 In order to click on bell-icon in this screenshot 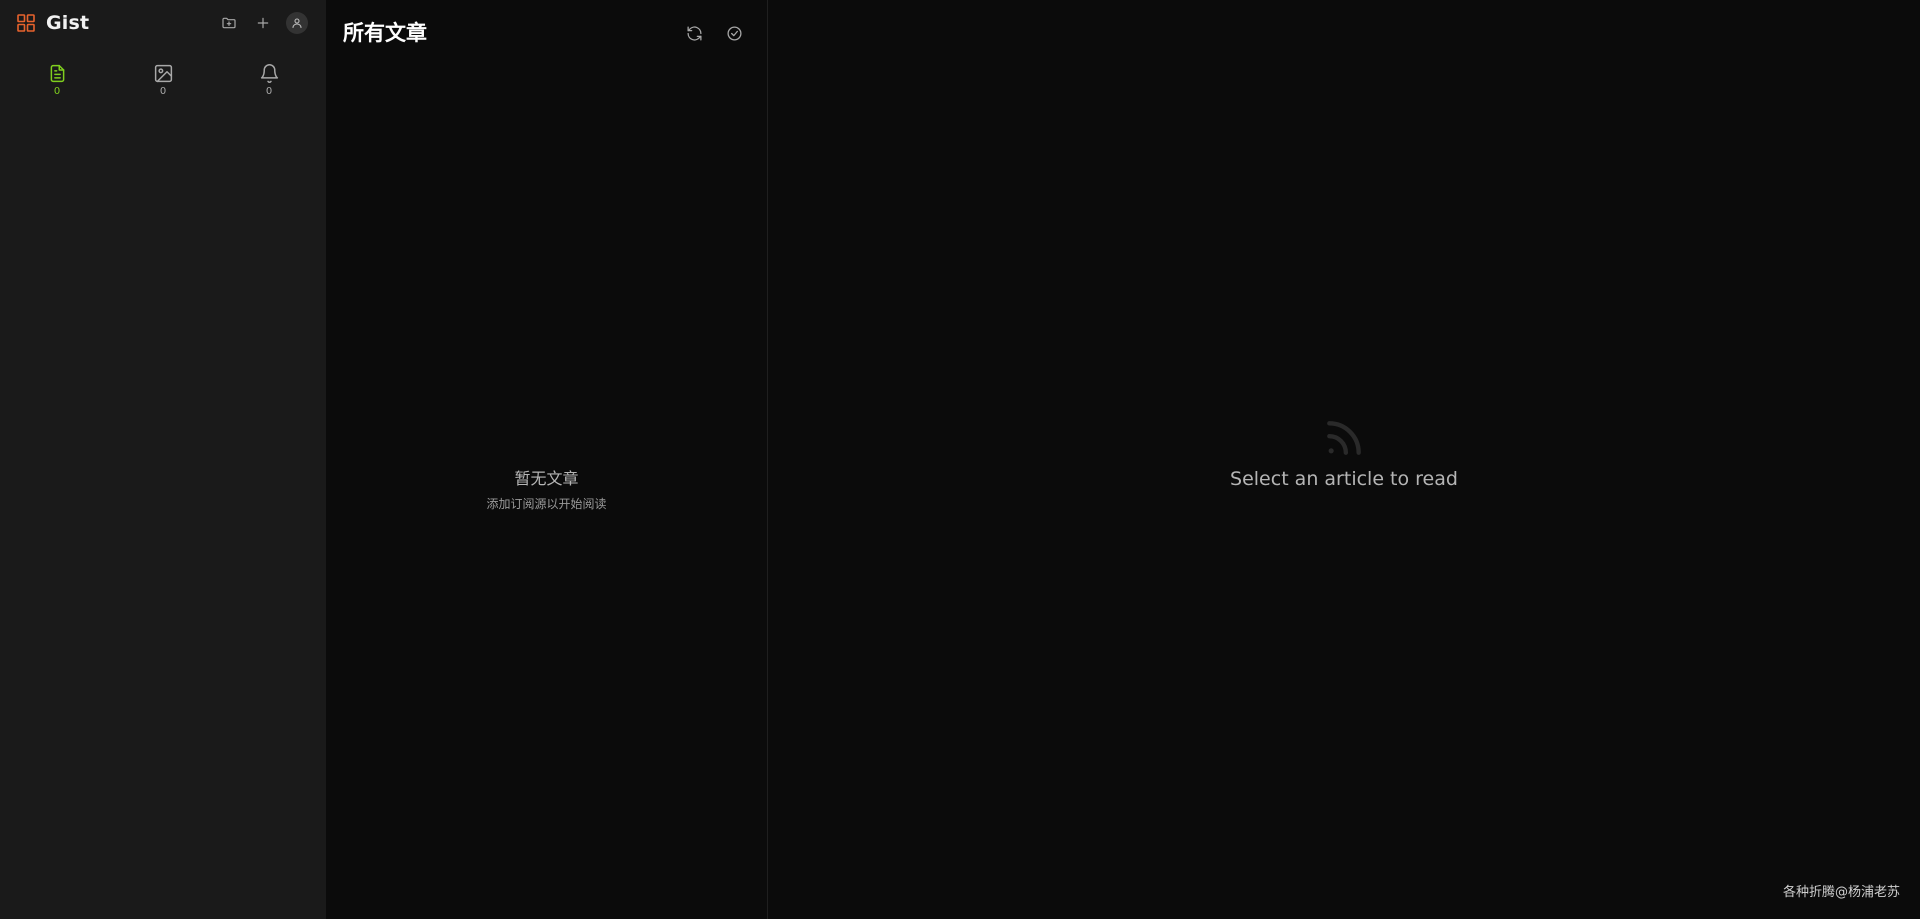, I will do `click(269, 73)`.